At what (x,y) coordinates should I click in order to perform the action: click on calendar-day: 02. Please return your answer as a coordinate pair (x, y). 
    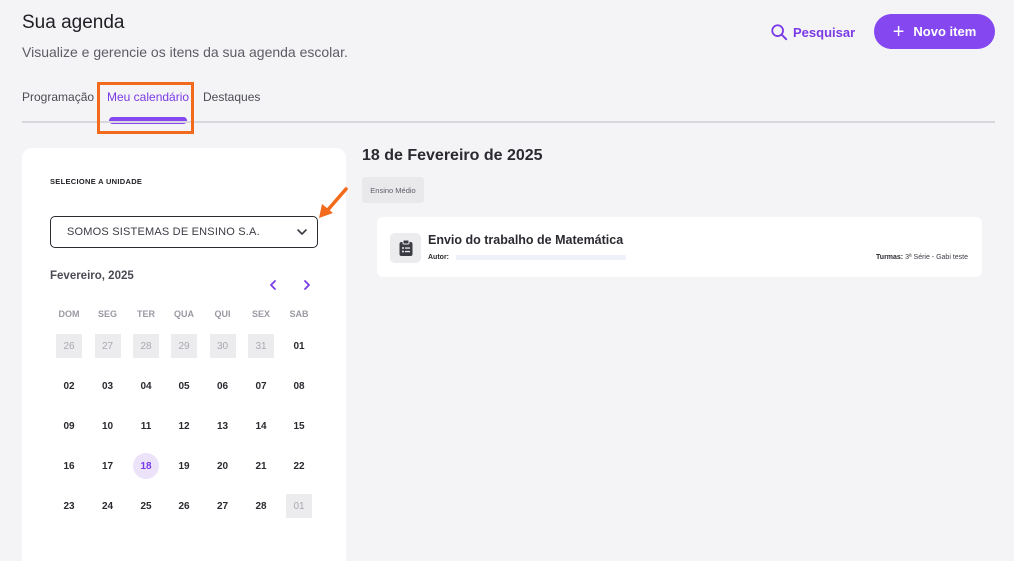
    Looking at the image, I should click on (69, 386).